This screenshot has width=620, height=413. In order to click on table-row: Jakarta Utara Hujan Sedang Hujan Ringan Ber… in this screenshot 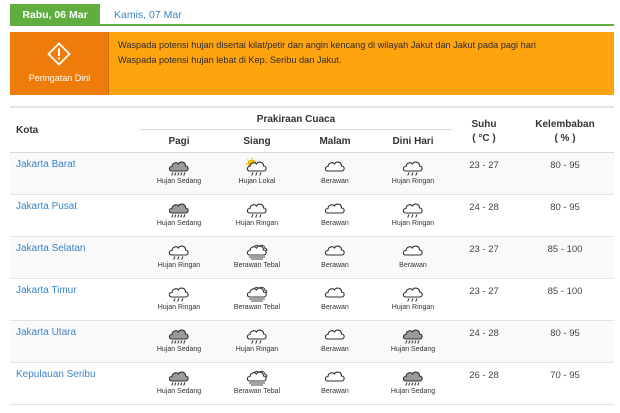, I will do `click(312, 342)`.